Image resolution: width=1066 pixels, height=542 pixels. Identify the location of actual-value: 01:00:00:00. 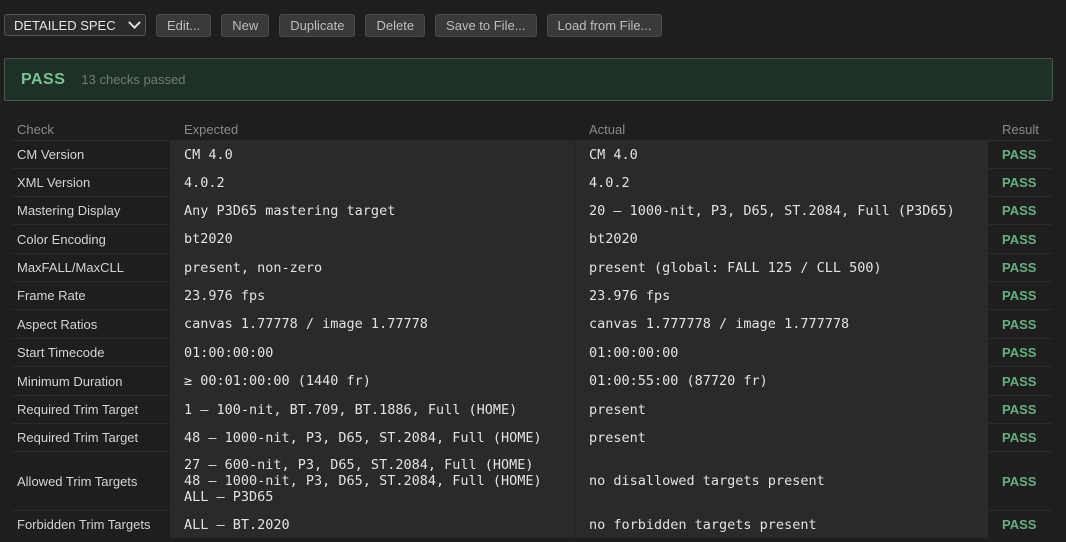
(781, 352).